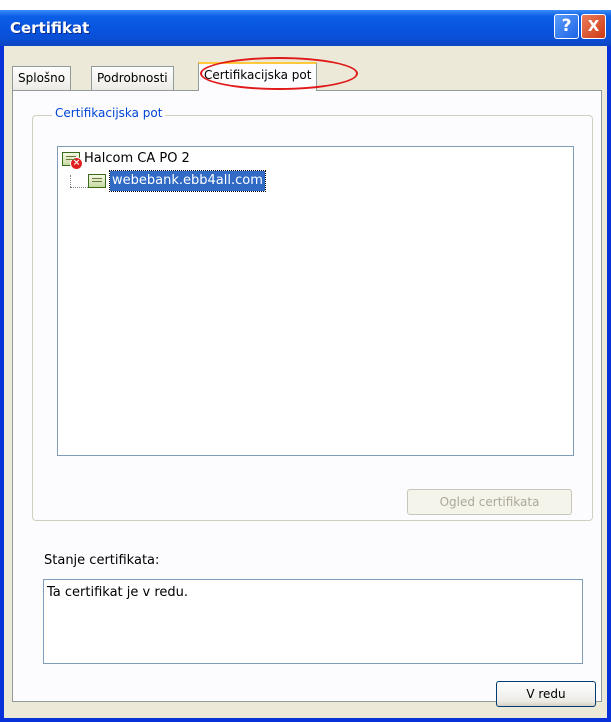 This screenshot has height=722, width=611. Describe the element at coordinates (313, 621) in the screenshot. I see `certificate-status-box: Ta certifikat je v redu.` at that location.